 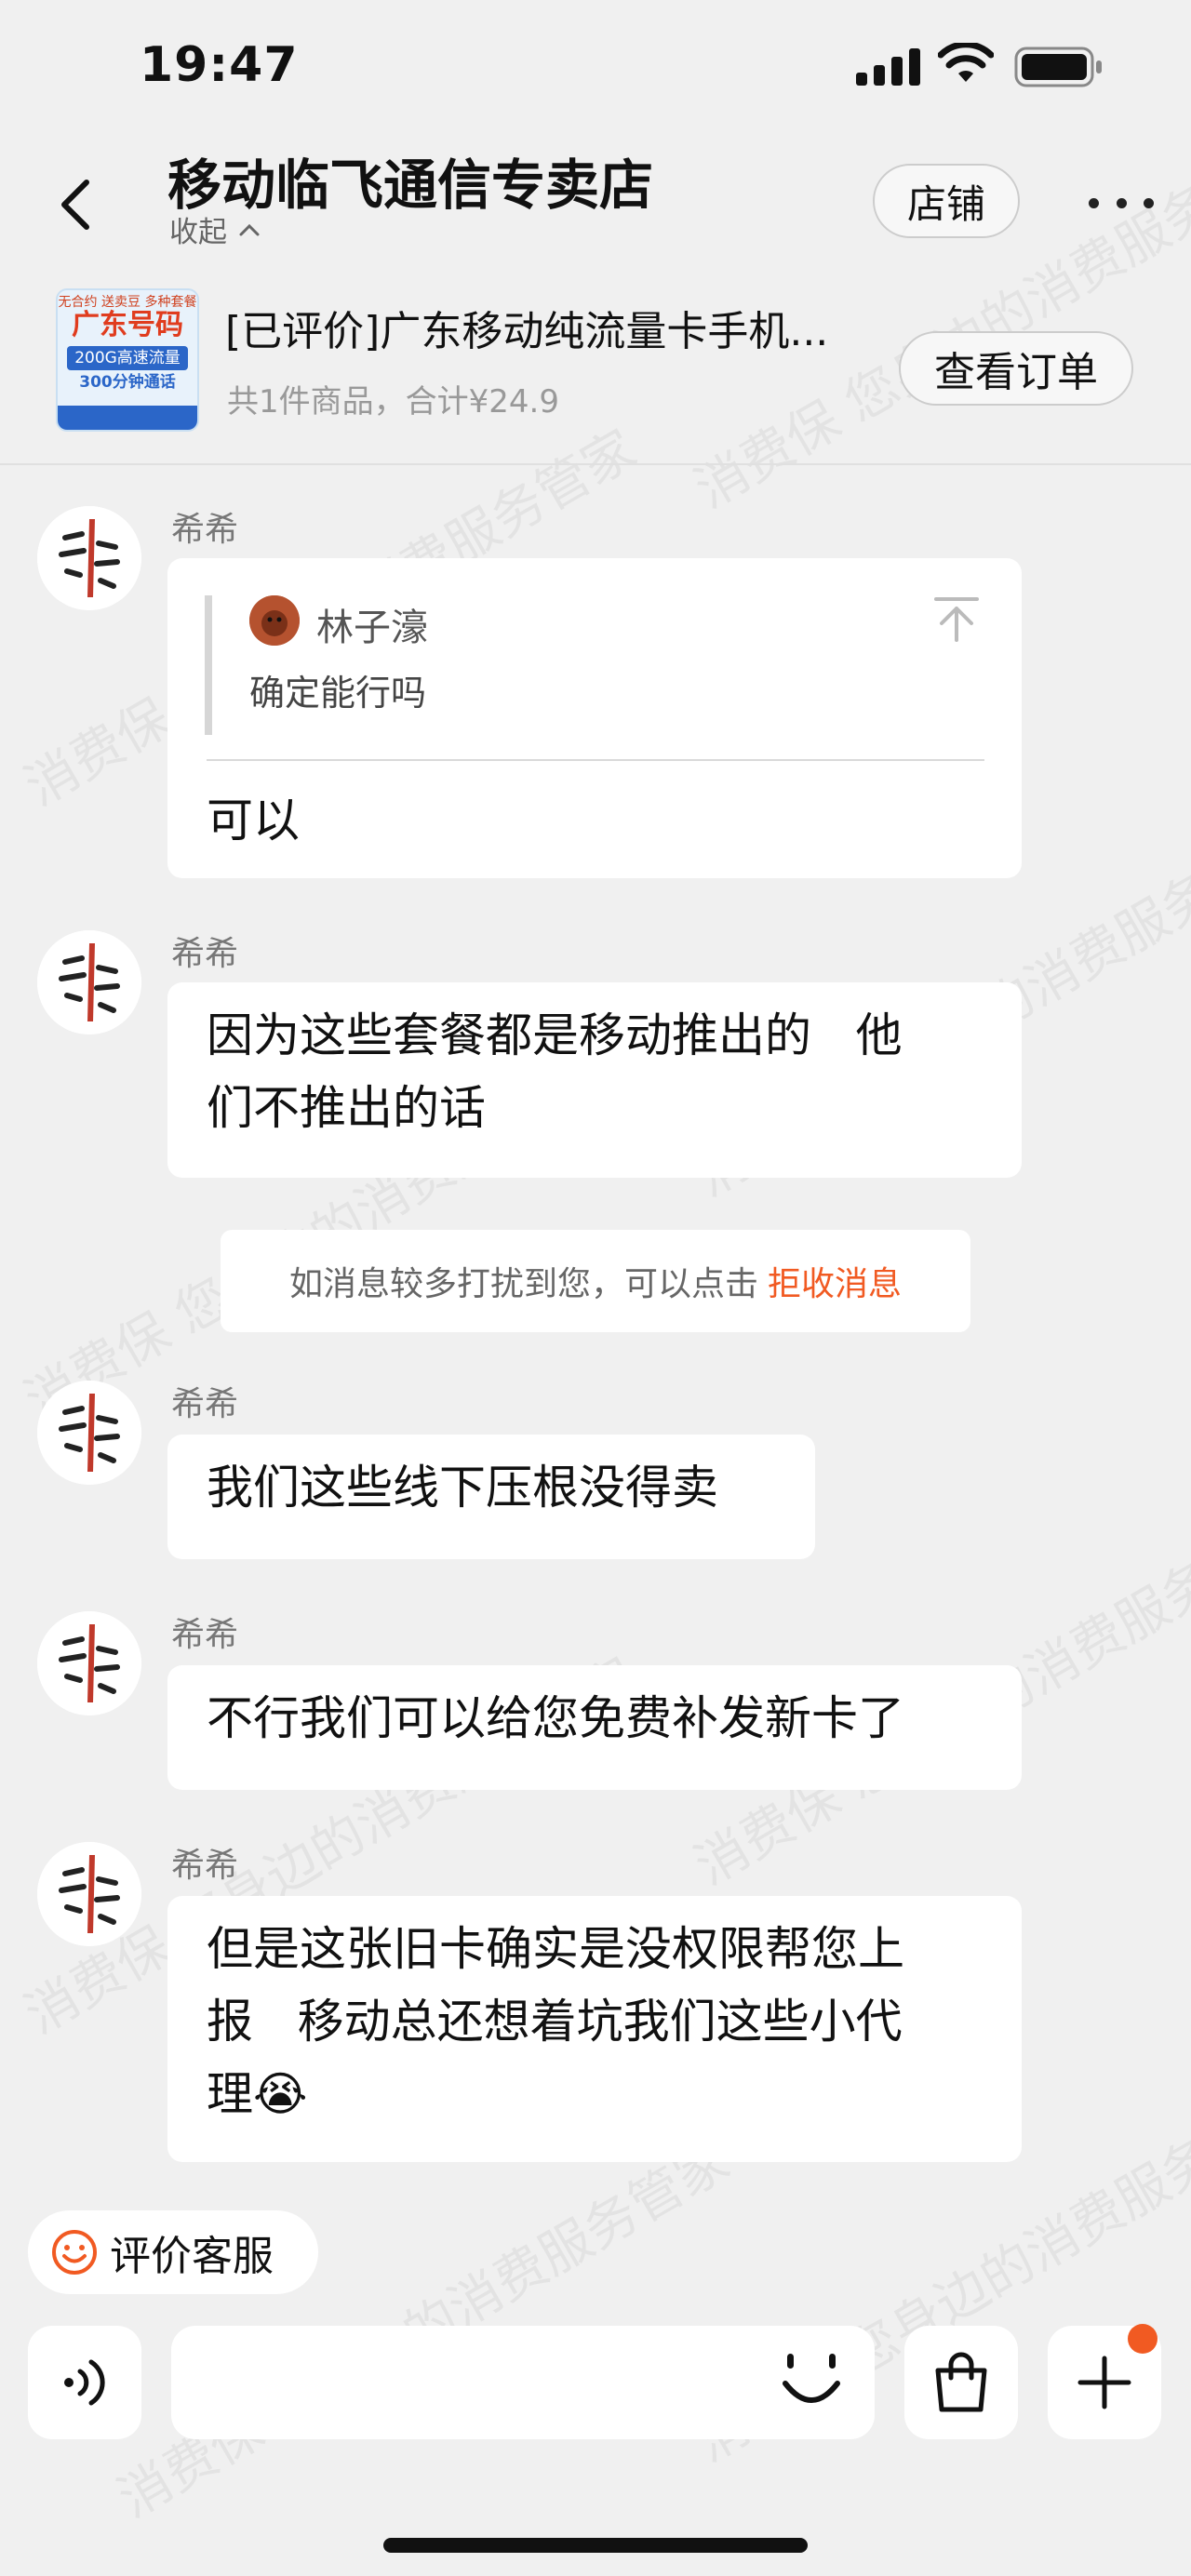 I want to click on message-line: 们不推出的话, so click(x=346, y=1108).